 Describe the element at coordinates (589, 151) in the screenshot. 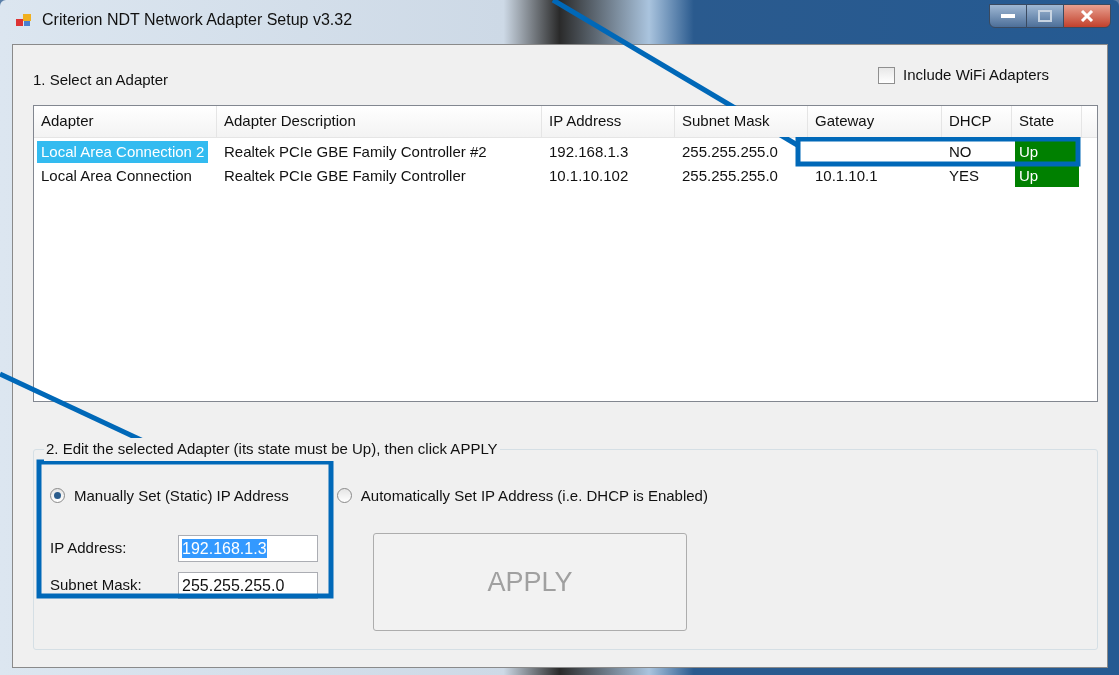

I see `table-cell-text: 192.168.1.3` at that location.